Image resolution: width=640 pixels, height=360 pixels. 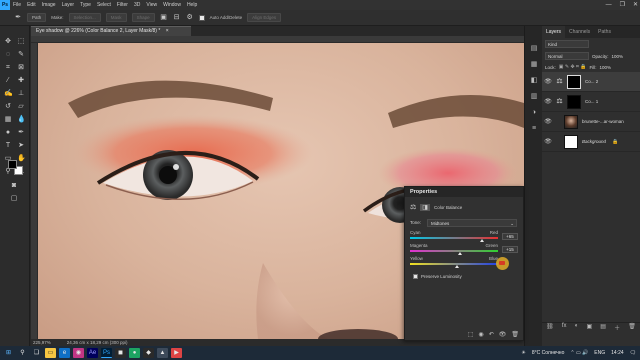 What do you see at coordinates (550, 327) in the screenshot?
I see `link-layers-icon: ⛓` at bounding box center [550, 327].